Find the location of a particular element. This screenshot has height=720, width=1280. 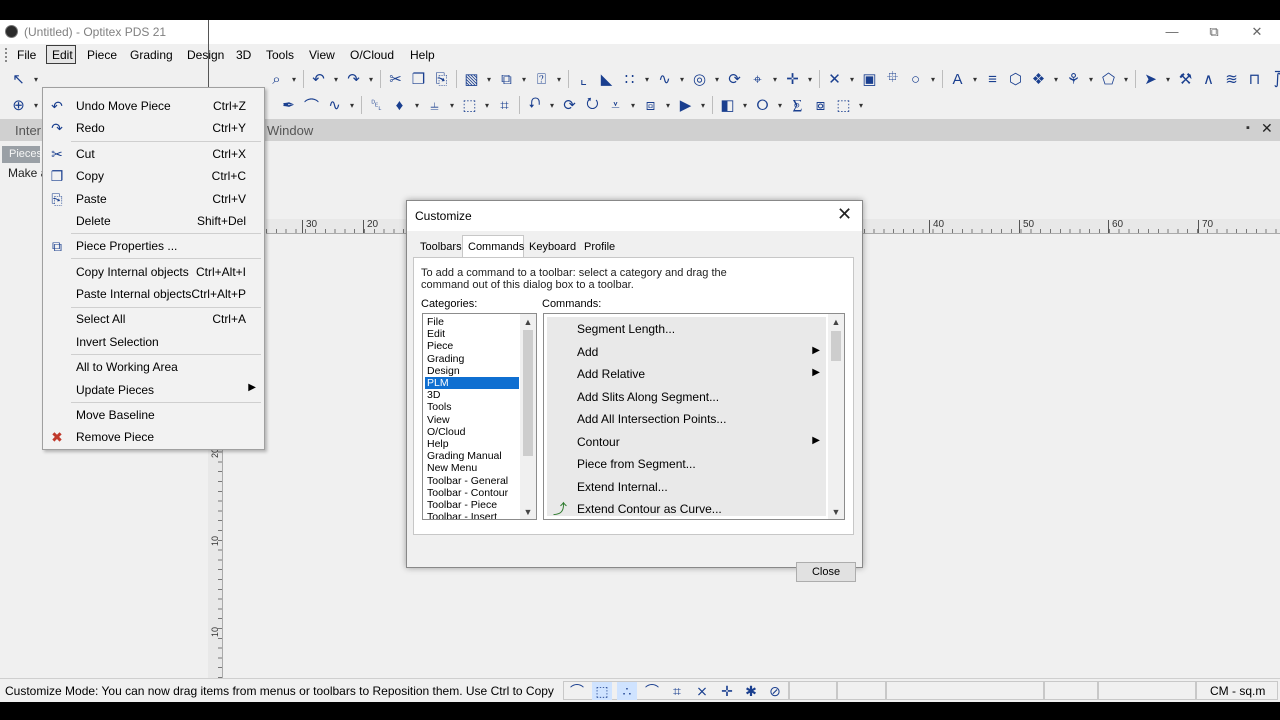

fold-icon: ⧇ is located at coordinates (820, 105).